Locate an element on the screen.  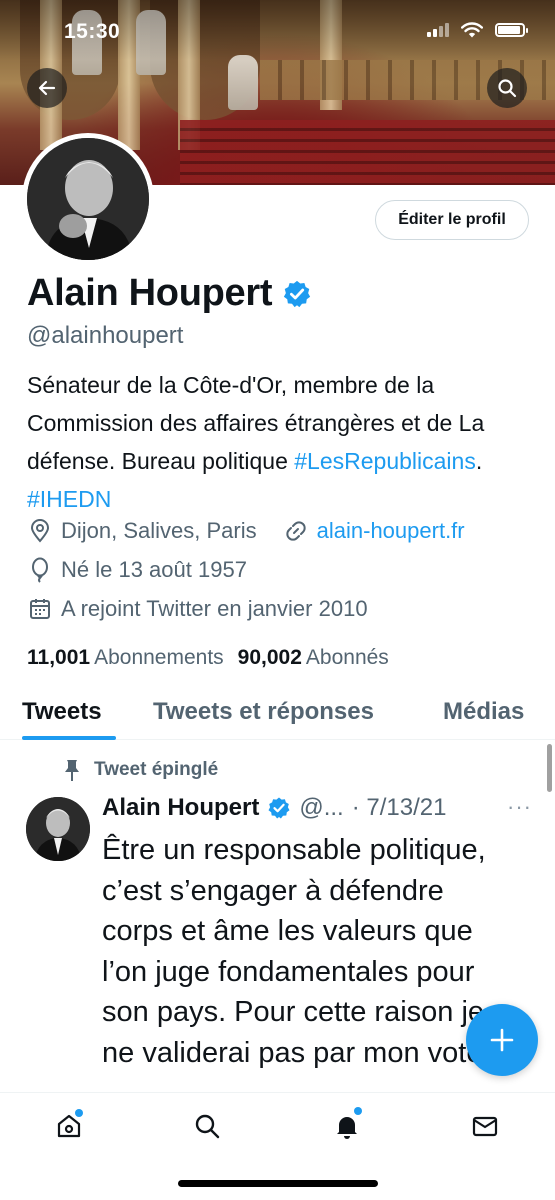
hashtag-link: #IHEDN is located at coordinates (69, 499).